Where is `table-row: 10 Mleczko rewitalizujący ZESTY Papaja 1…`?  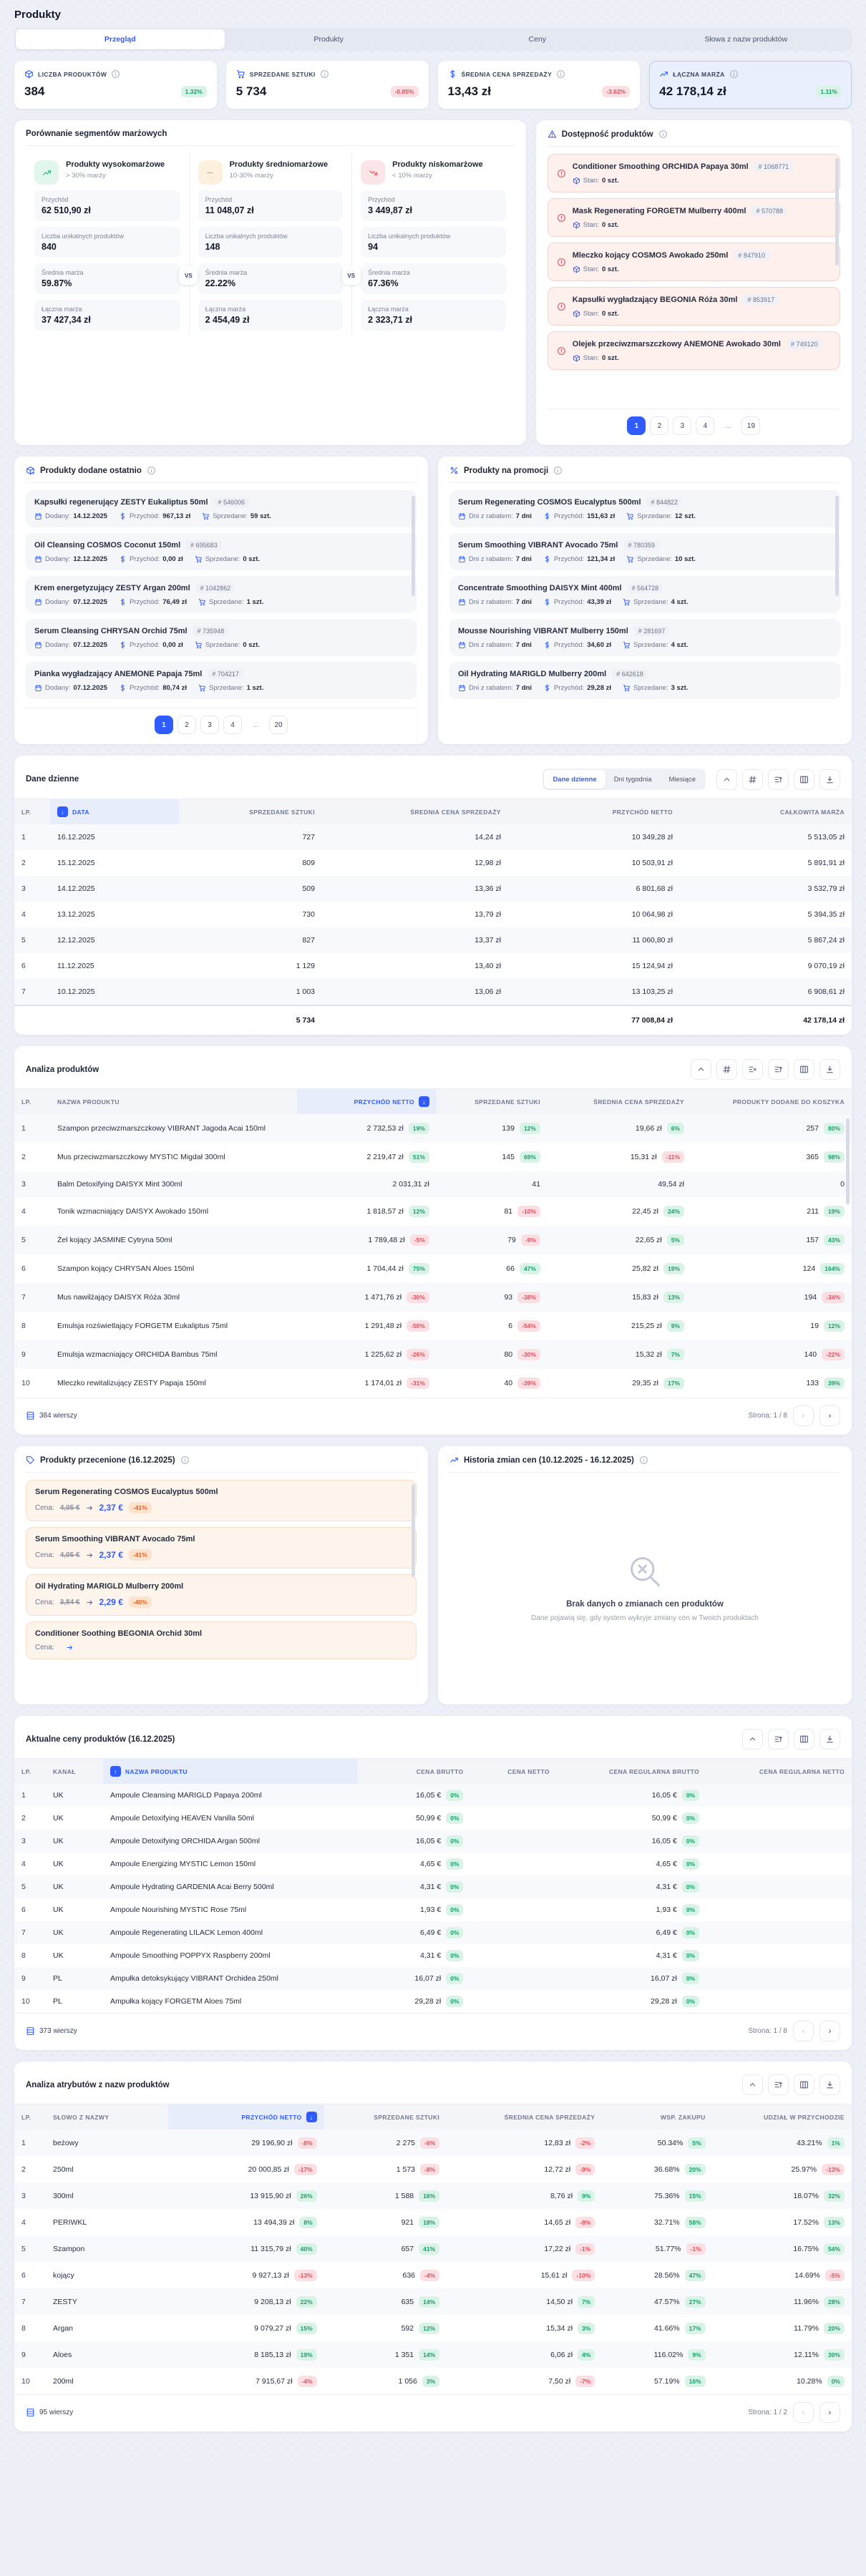 table-row: 10 Mleczko rewitalizujący ZESTY Papaja 1… is located at coordinates (433, 1383).